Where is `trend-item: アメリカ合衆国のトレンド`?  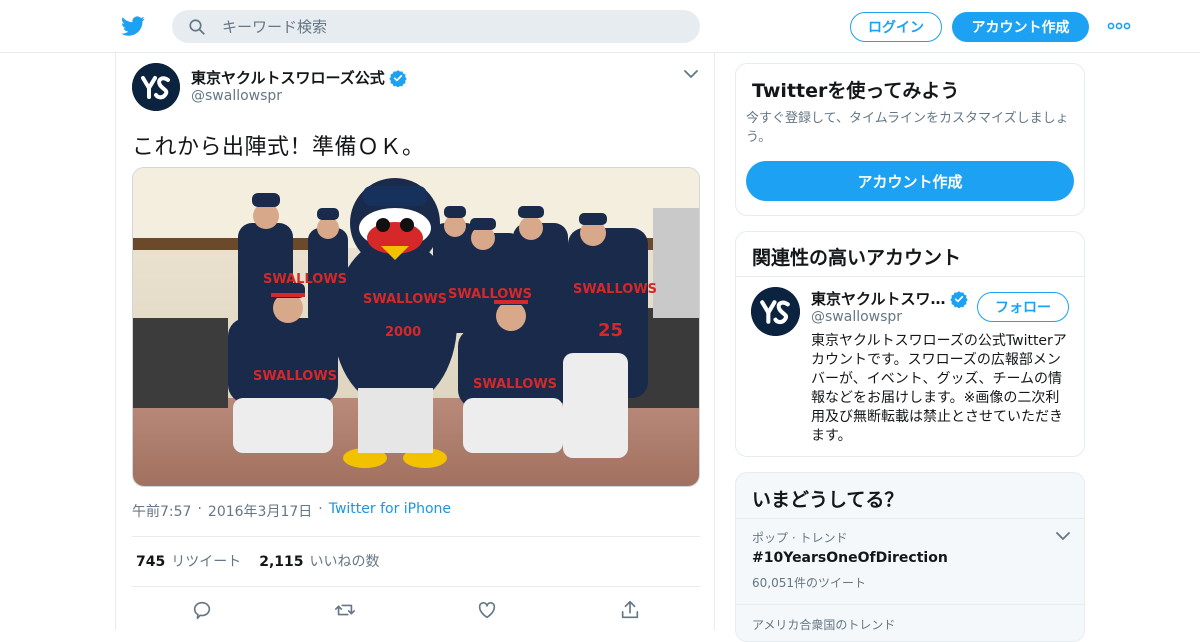
trend-item: アメリカ合衆国のトレンド is located at coordinates (912, 624).